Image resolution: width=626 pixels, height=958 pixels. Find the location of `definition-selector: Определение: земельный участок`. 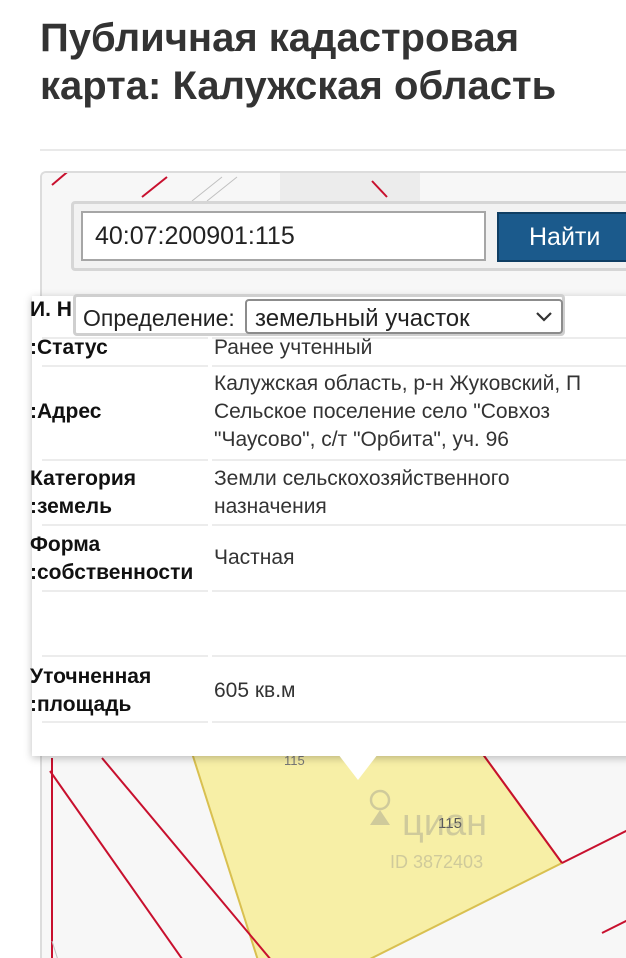

definition-selector: Определение: земельный участок is located at coordinates (319, 315).